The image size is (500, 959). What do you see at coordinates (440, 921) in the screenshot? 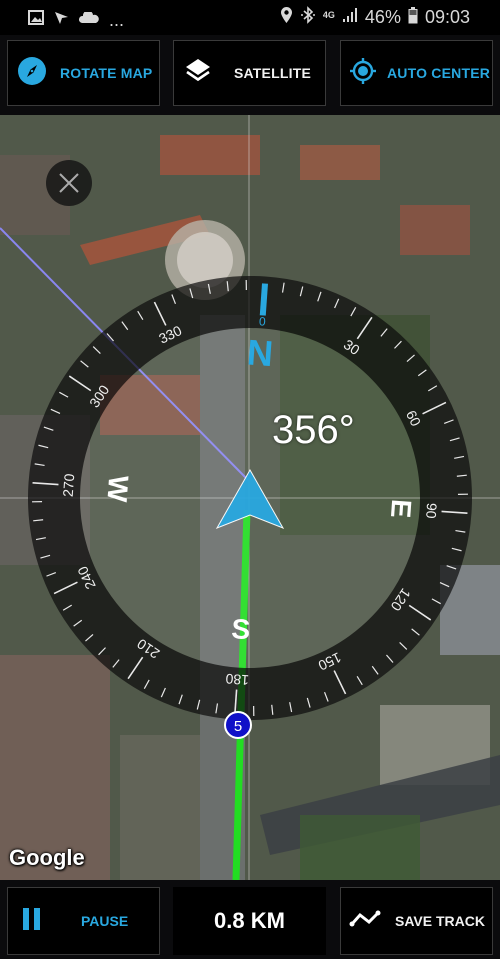
I see `save-track-label: SAVE TRACK` at bounding box center [440, 921].